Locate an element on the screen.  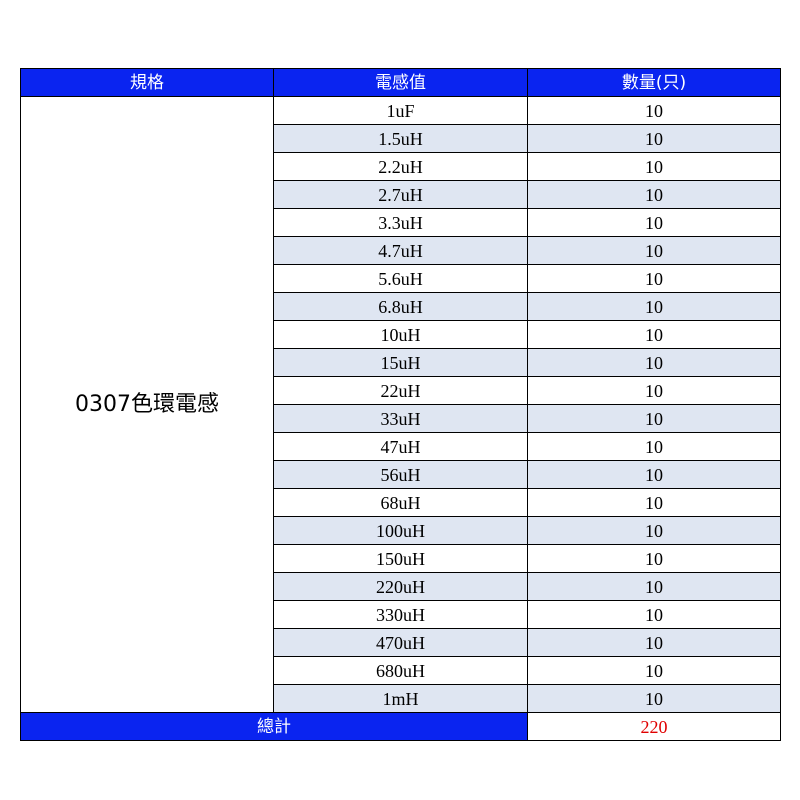
inductance-cell: 2.2uH is located at coordinates (400, 166).